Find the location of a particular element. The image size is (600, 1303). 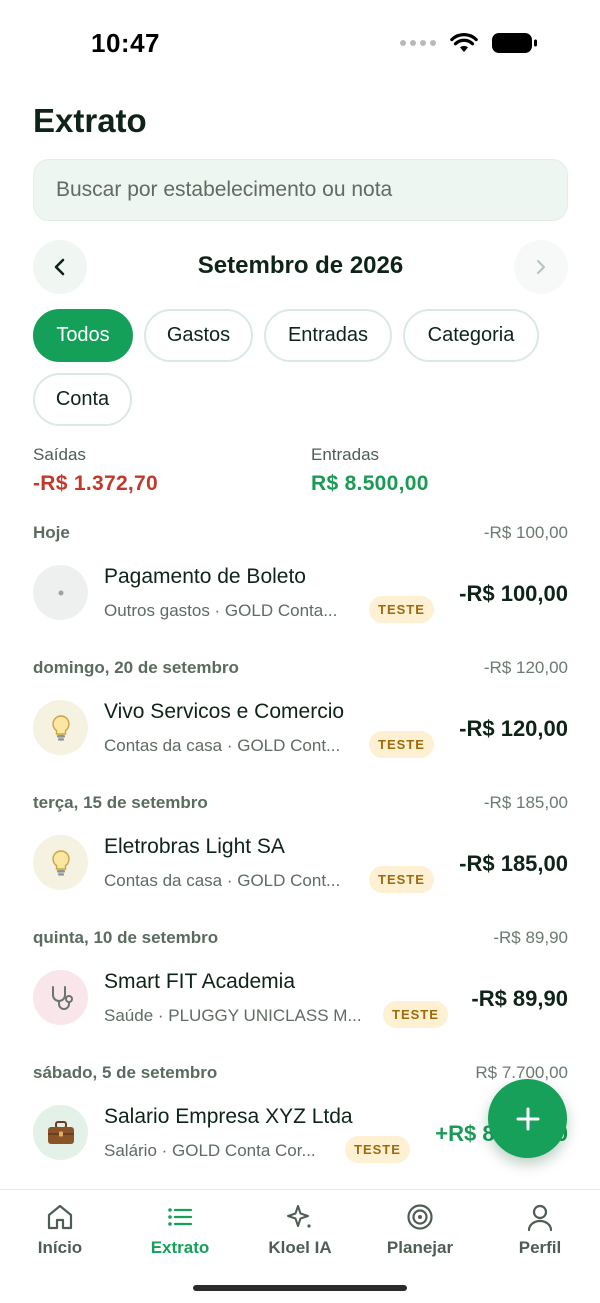

filter-chip-todos: Todos is located at coordinates (83, 335).